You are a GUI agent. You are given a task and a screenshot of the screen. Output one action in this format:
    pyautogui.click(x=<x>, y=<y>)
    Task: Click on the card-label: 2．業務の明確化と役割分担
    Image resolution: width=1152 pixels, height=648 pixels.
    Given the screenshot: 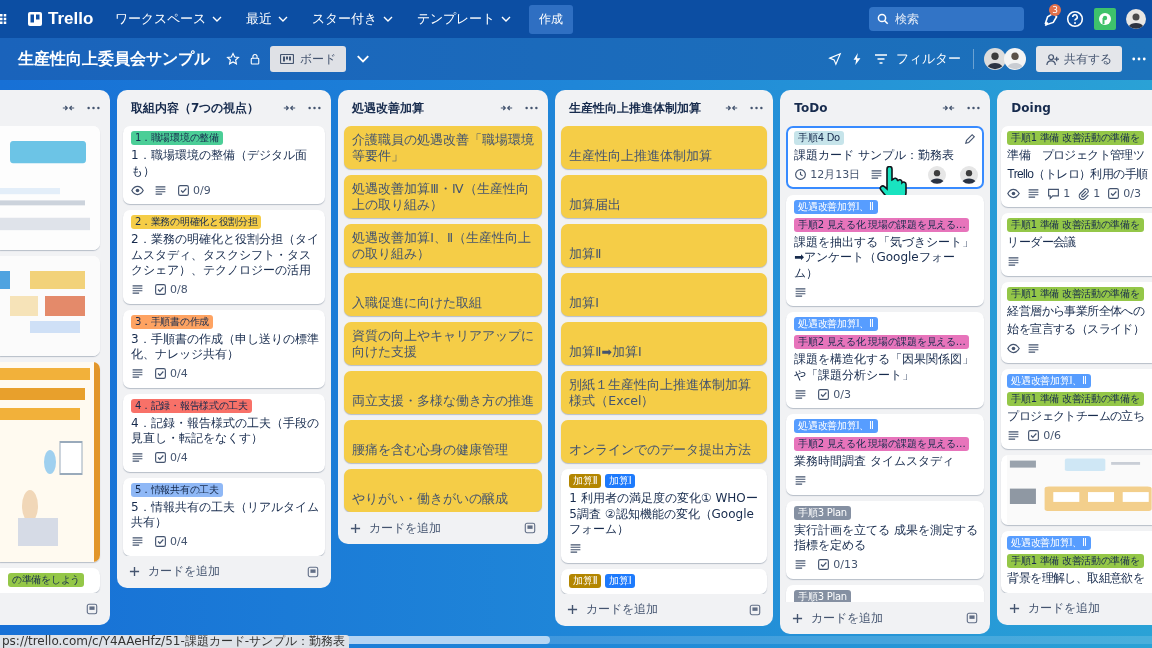 What is the action you would take?
    pyautogui.click(x=196, y=222)
    